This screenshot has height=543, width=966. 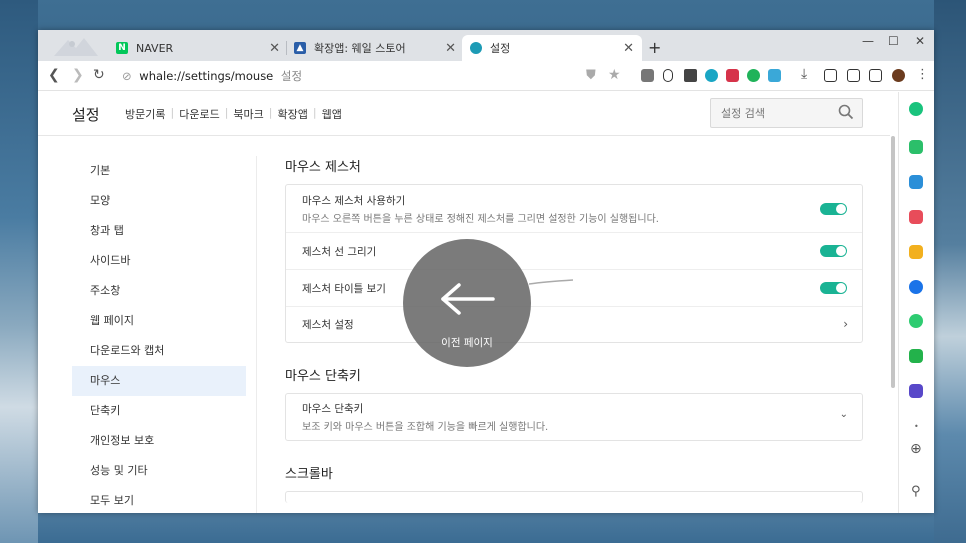 What do you see at coordinates (86, 115) in the screenshot?
I see `page-title: 설정` at bounding box center [86, 115].